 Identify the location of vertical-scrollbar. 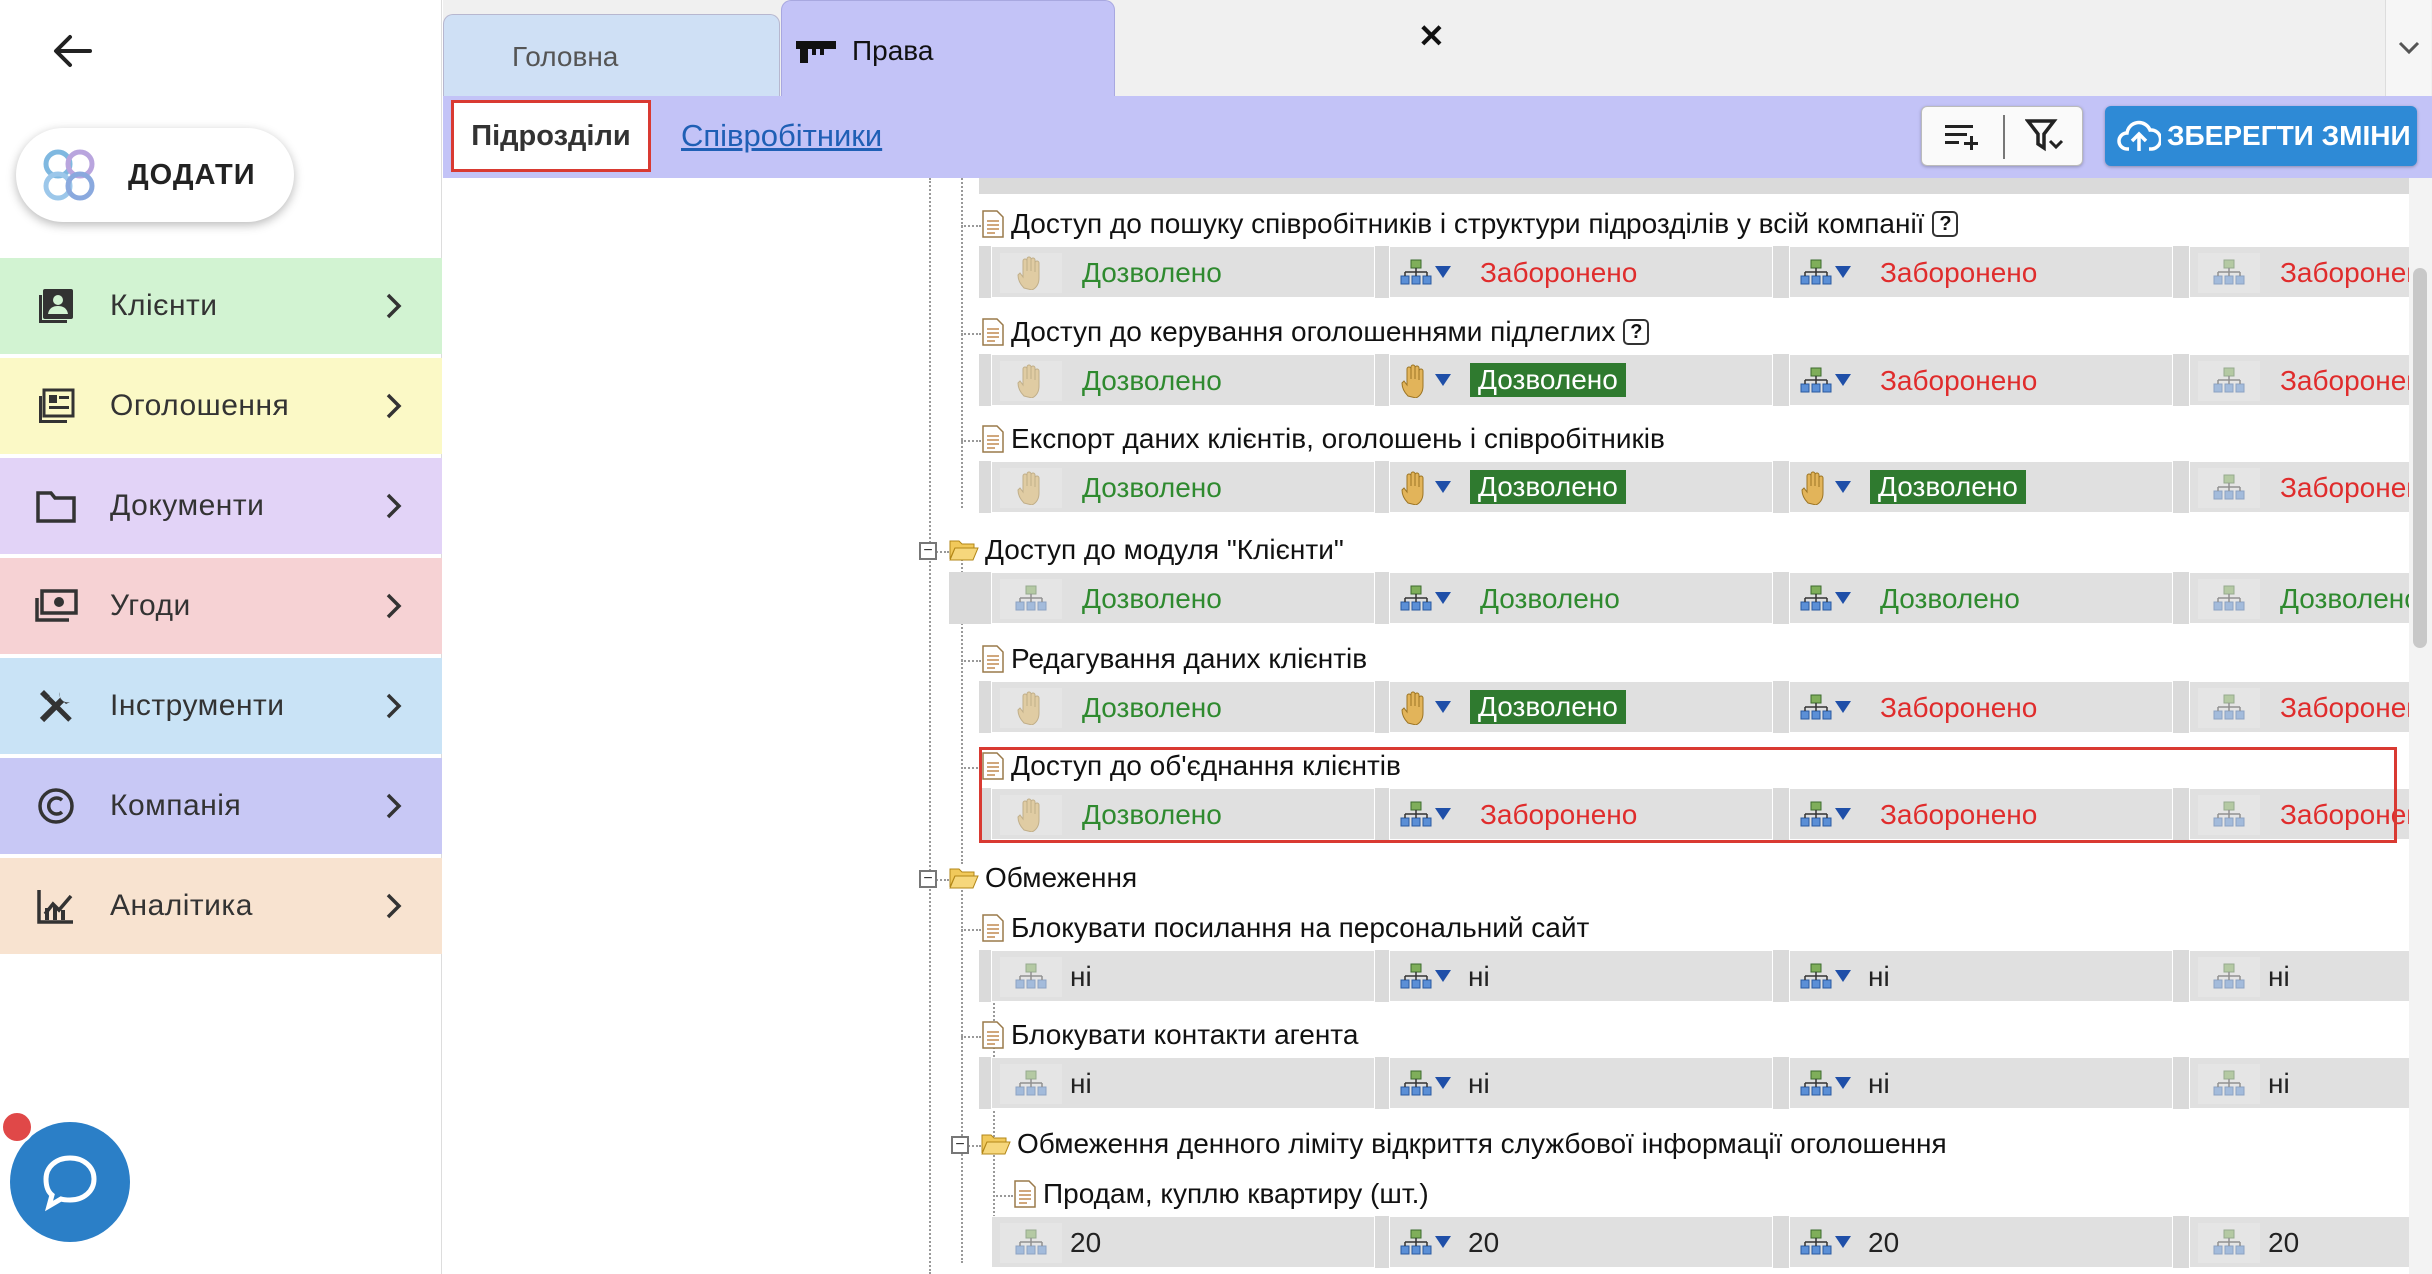
(2420, 726).